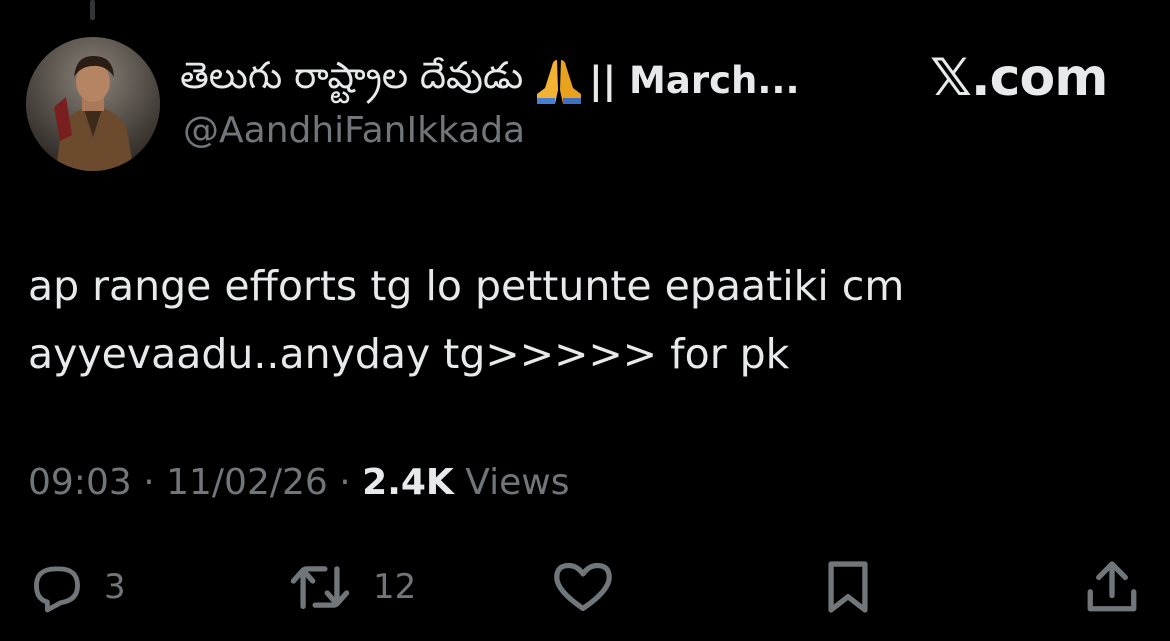 Image resolution: width=1170 pixels, height=641 pixels. Describe the element at coordinates (320, 587) in the screenshot. I see `retweet-icon` at that location.